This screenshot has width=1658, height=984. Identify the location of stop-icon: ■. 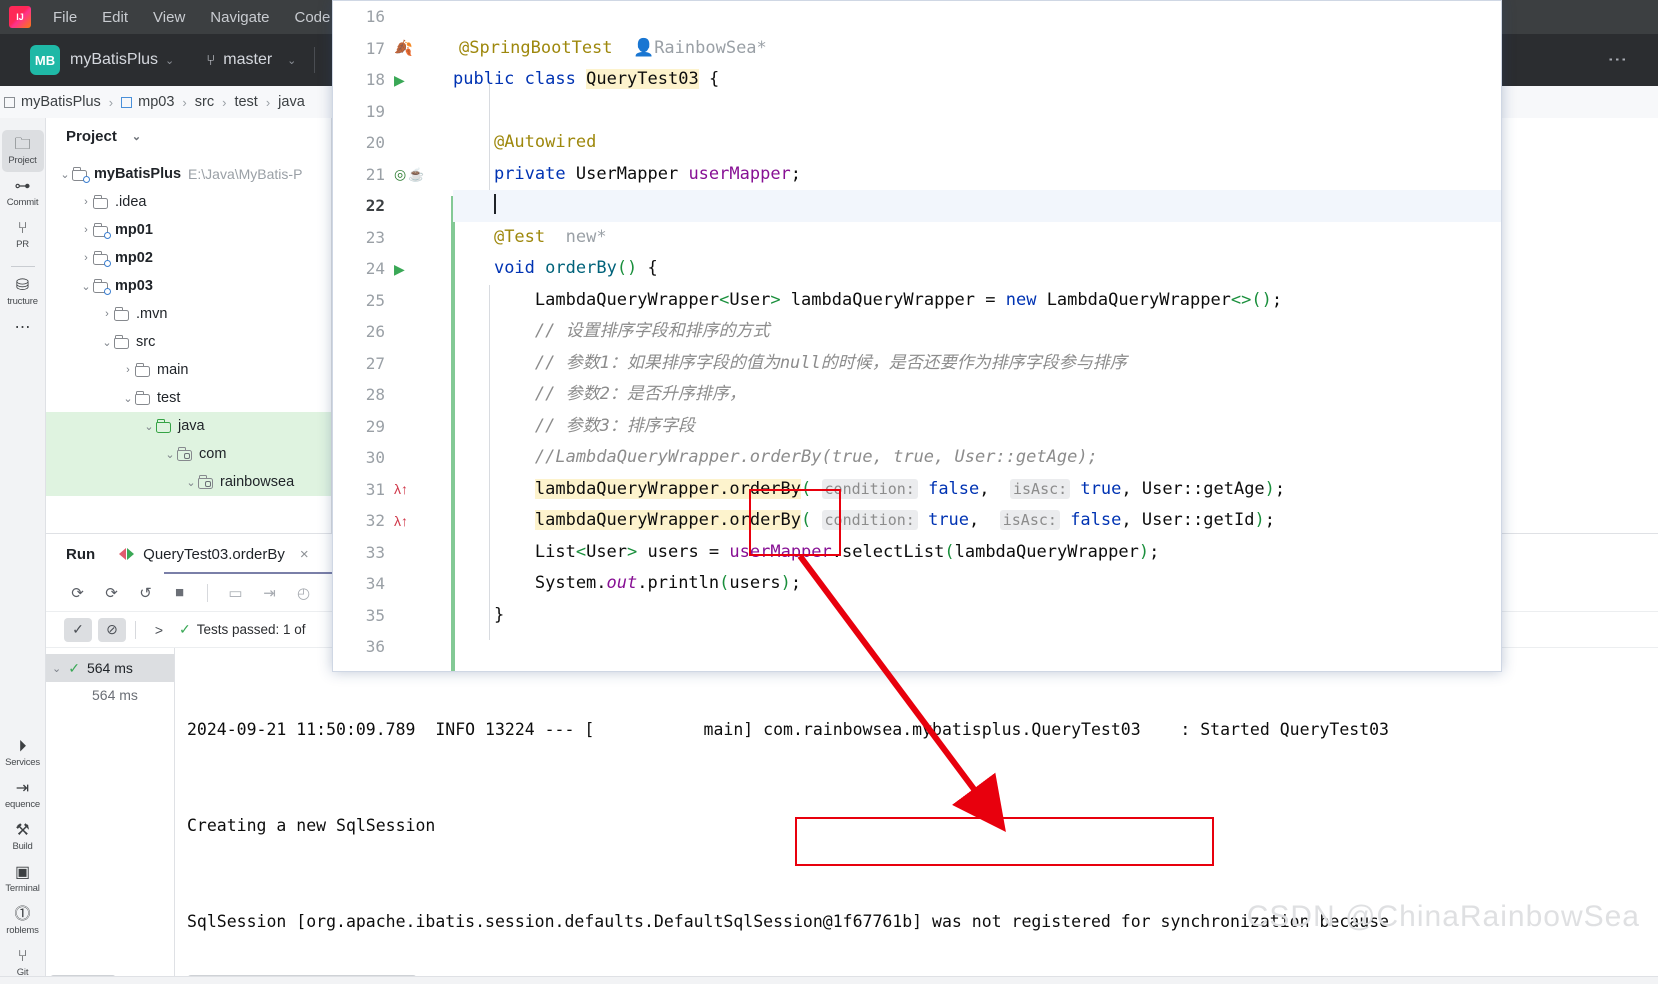
(179, 592).